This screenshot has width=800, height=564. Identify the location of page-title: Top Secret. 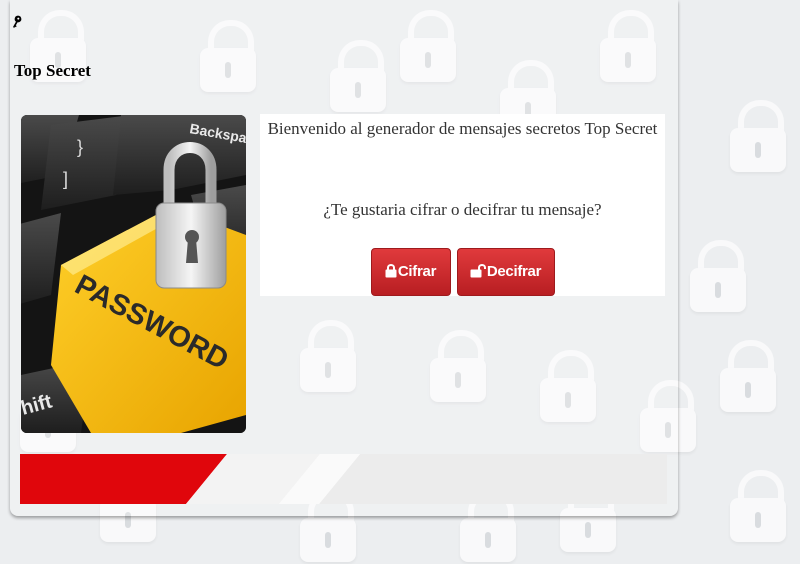
(52, 70).